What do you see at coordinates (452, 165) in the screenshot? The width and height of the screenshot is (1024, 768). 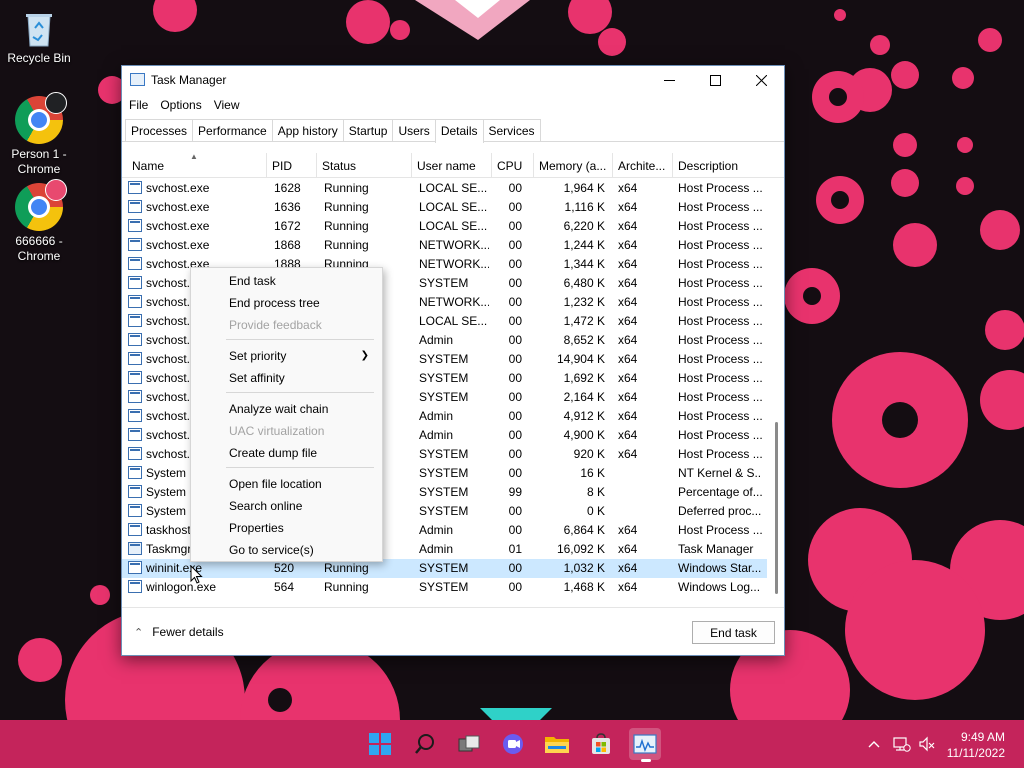 I see `column-header-user-name: User name` at bounding box center [452, 165].